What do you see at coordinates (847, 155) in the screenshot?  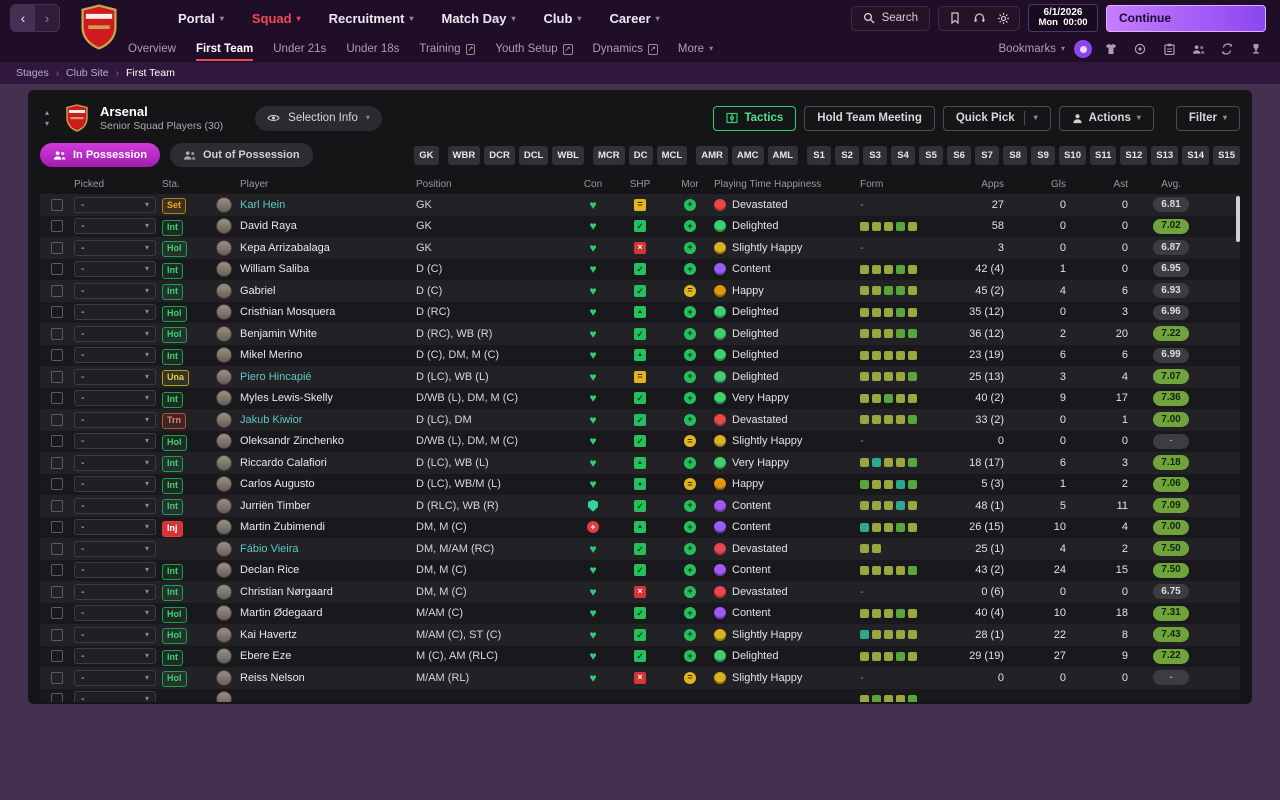 I see `position-filter-s2: S2` at bounding box center [847, 155].